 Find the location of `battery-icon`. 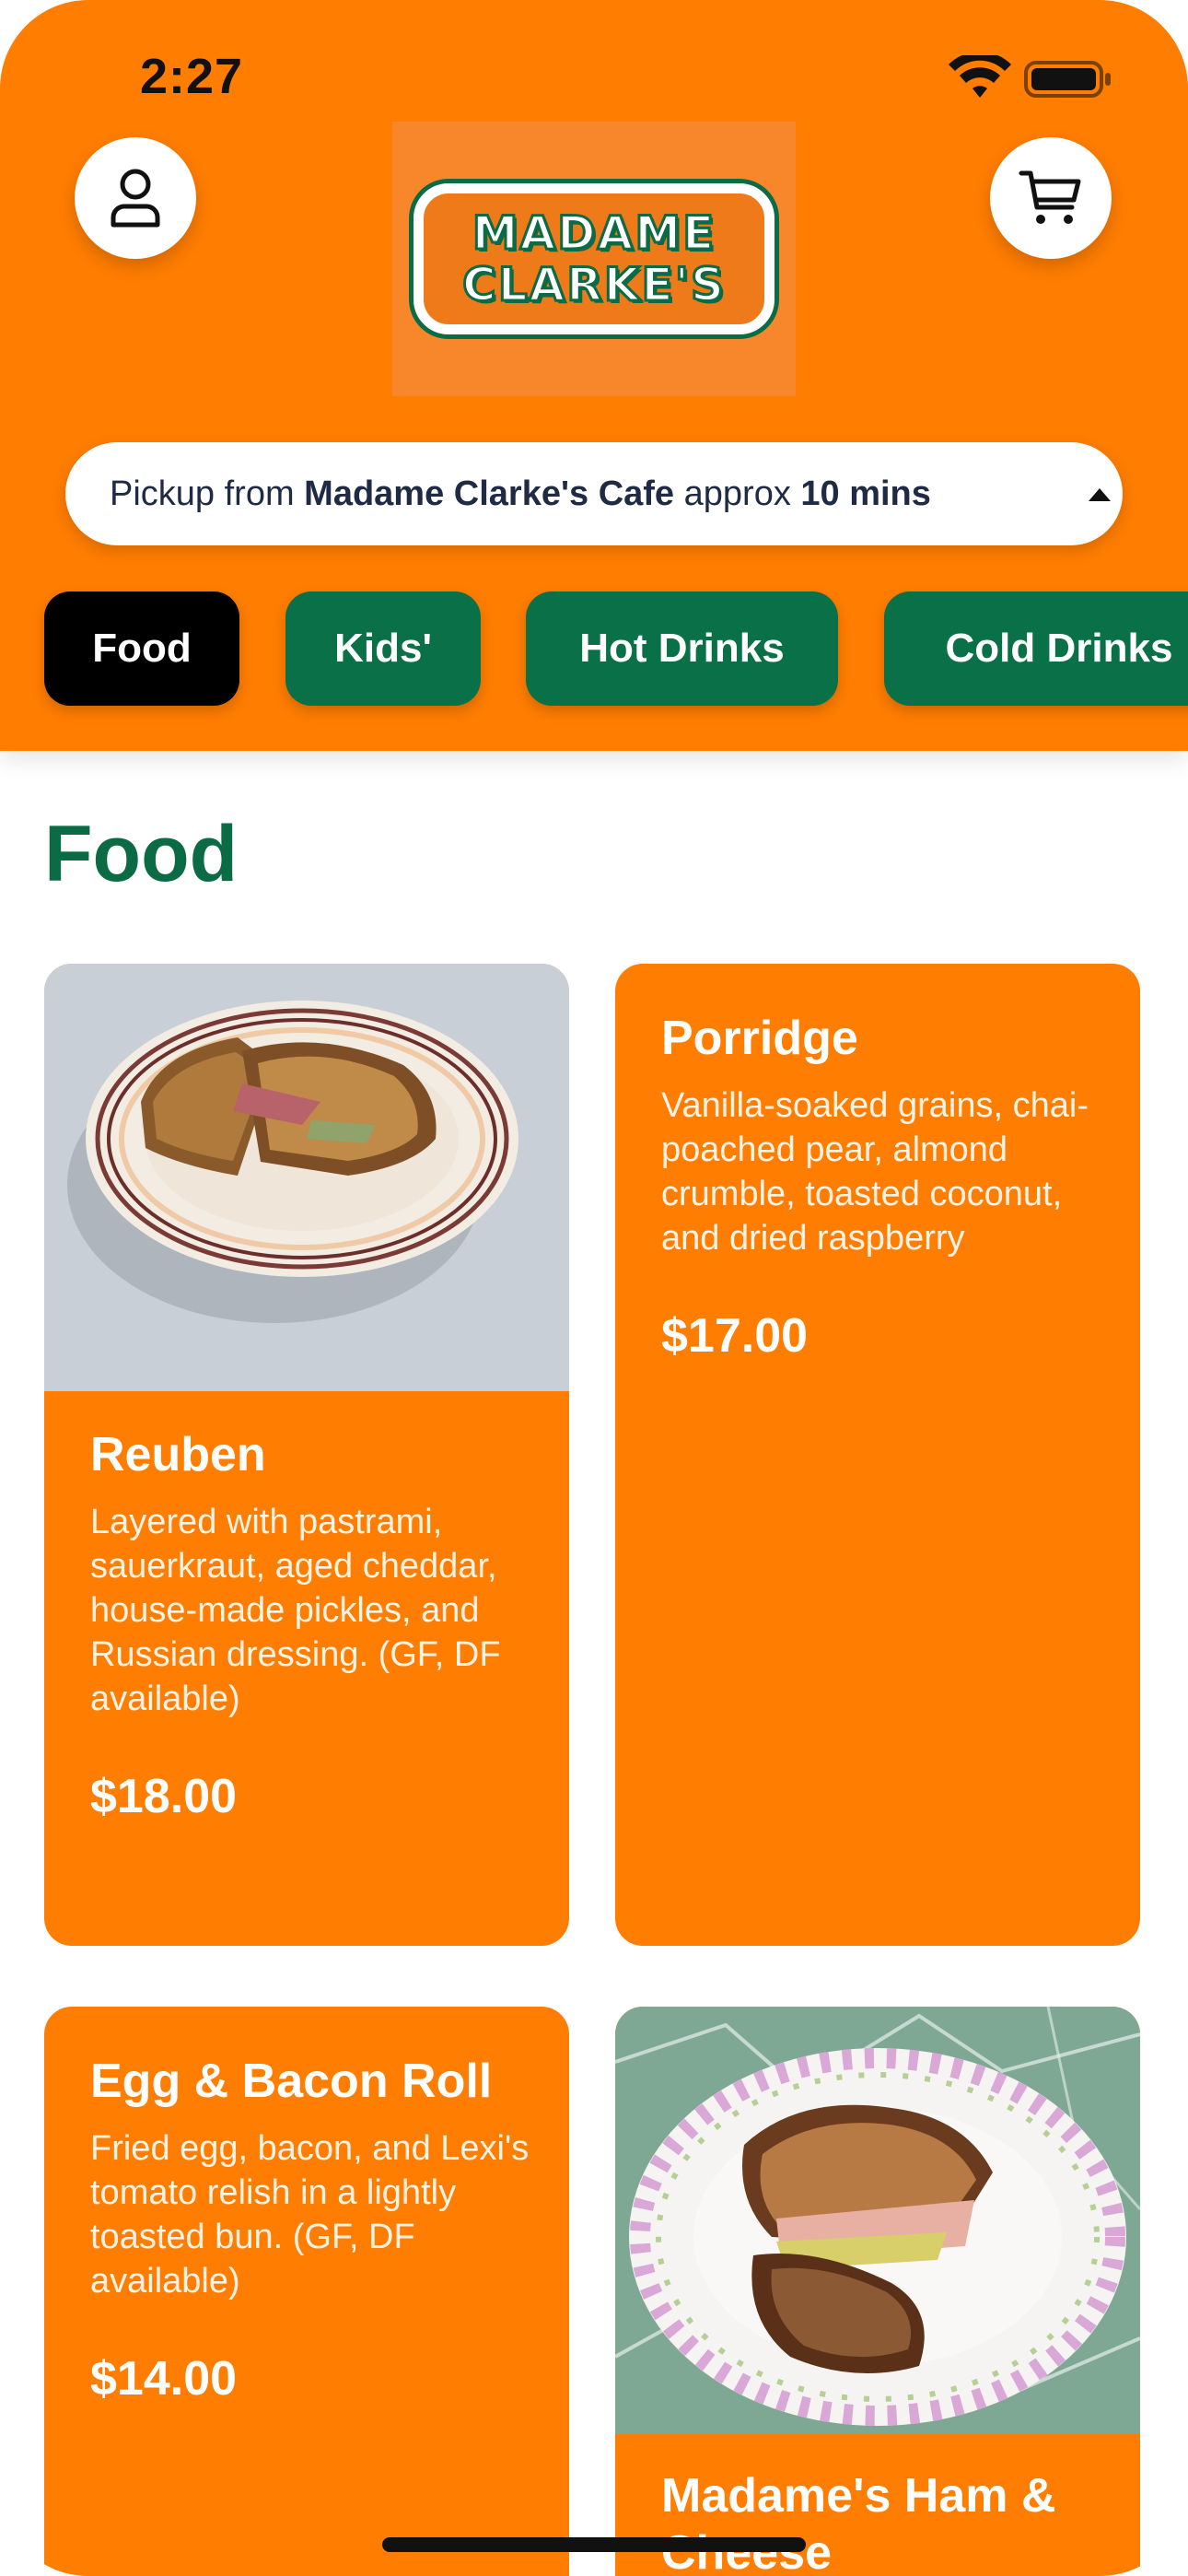

battery-icon is located at coordinates (1067, 79).